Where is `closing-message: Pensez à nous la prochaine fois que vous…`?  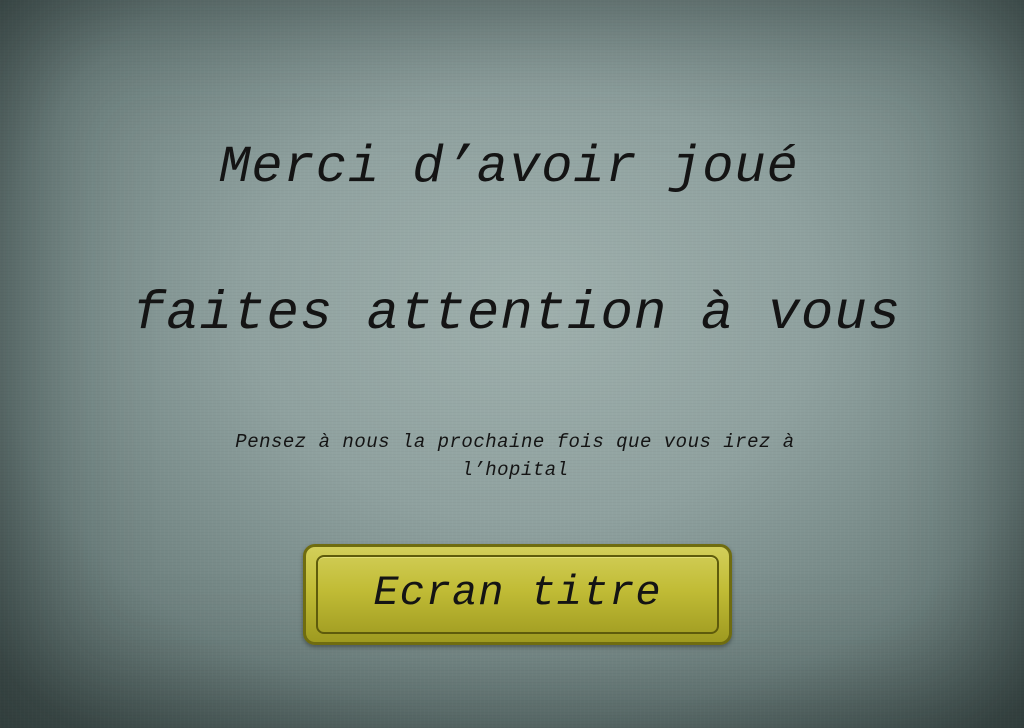 closing-message: Pensez à nous la prochaine fois que vous… is located at coordinates (515, 456).